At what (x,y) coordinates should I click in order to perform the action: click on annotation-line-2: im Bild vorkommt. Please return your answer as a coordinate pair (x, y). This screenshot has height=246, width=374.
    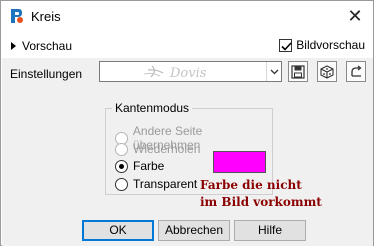
    Looking at the image, I should click on (261, 202).